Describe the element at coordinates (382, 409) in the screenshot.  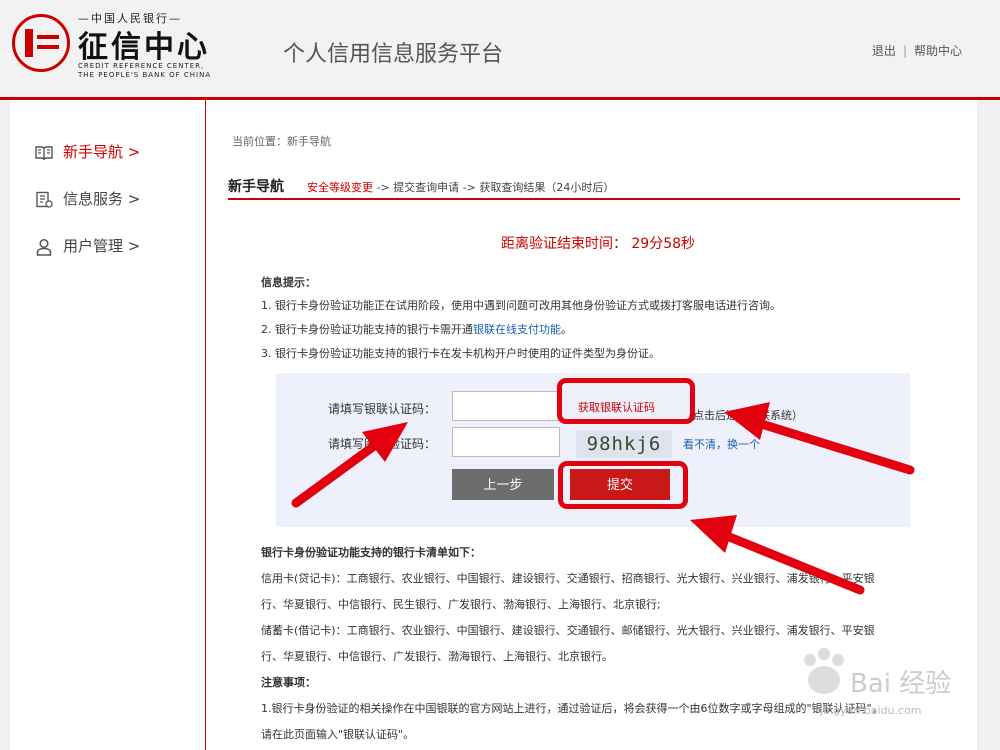
I see `unionpay-code-label: 请填写银联认证码：` at that location.